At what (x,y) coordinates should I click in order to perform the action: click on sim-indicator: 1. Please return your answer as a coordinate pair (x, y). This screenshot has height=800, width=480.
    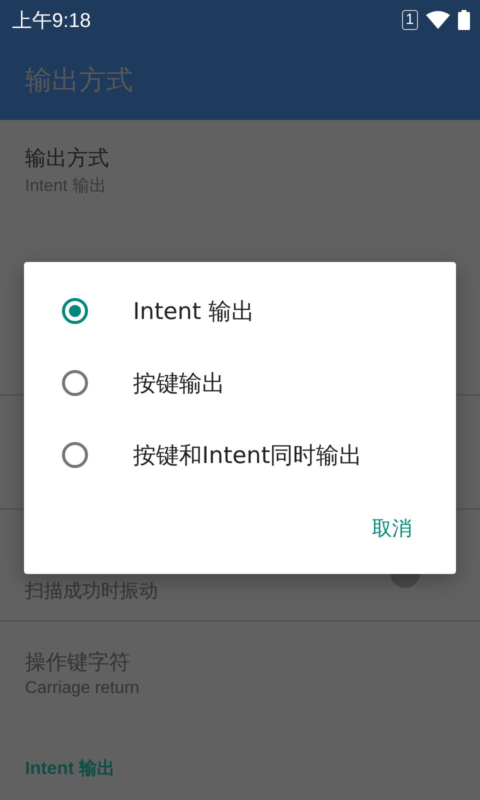
    Looking at the image, I should click on (410, 20).